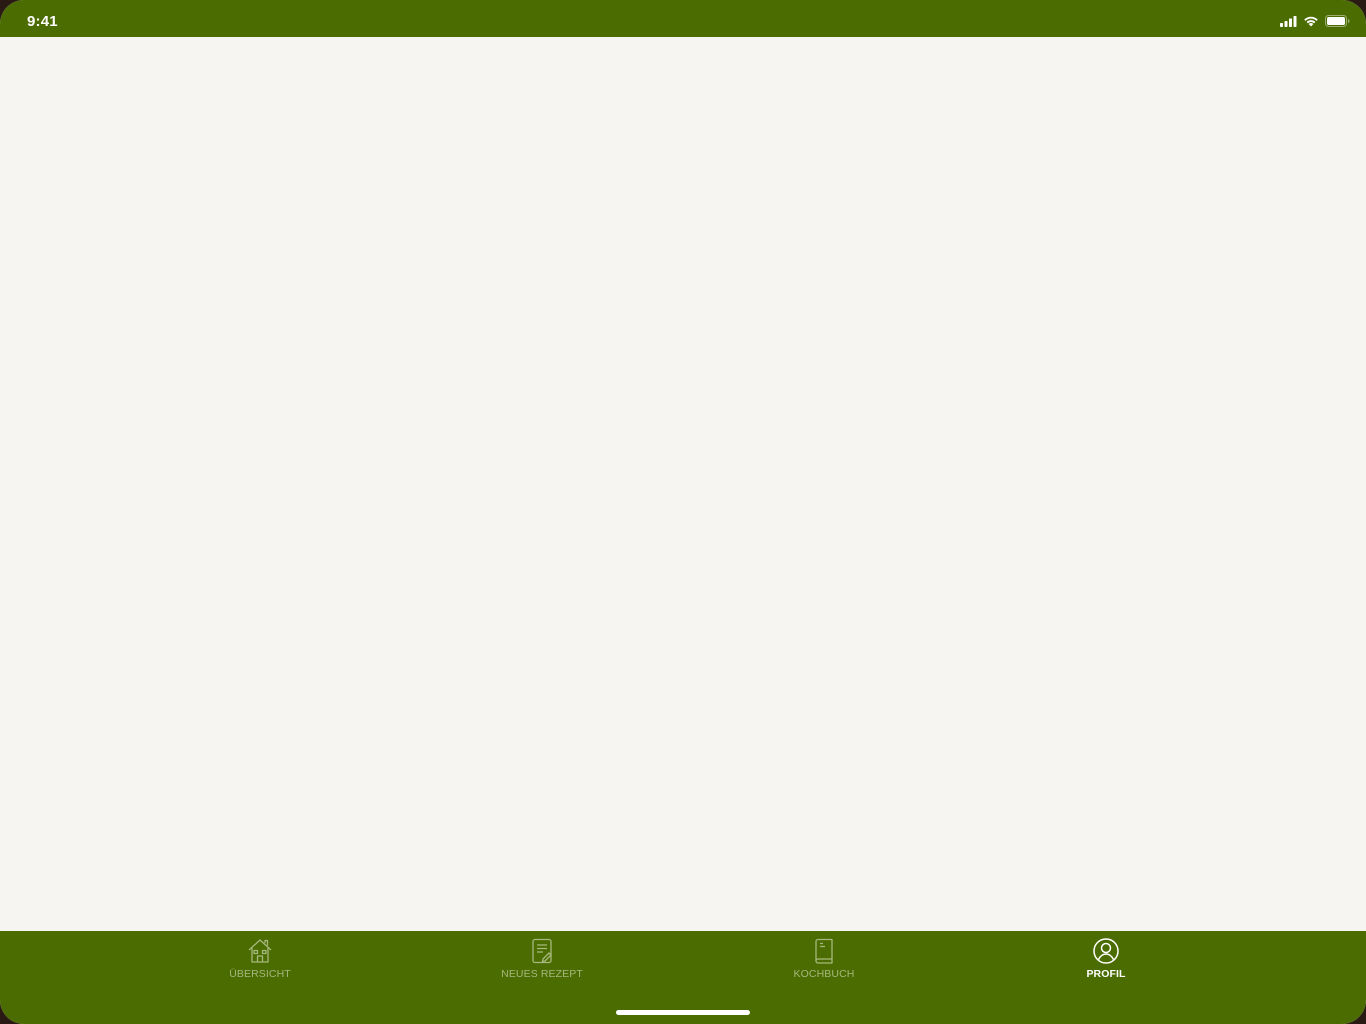 The height and width of the screenshot is (1024, 1366). What do you see at coordinates (542, 974) in the screenshot?
I see `tab-label: NEUES REZEPT` at bounding box center [542, 974].